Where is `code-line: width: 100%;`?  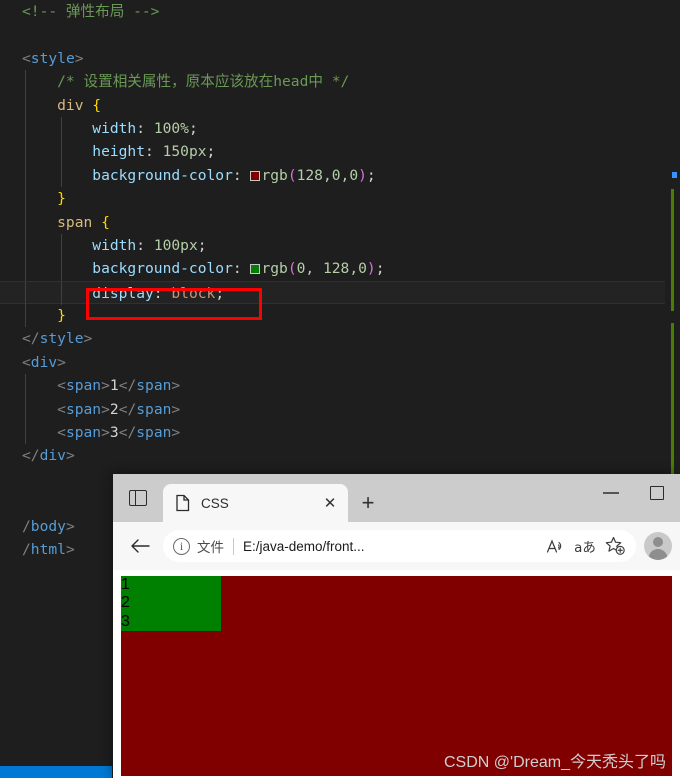 code-line: width: 100%; is located at coordinates (332, 128).